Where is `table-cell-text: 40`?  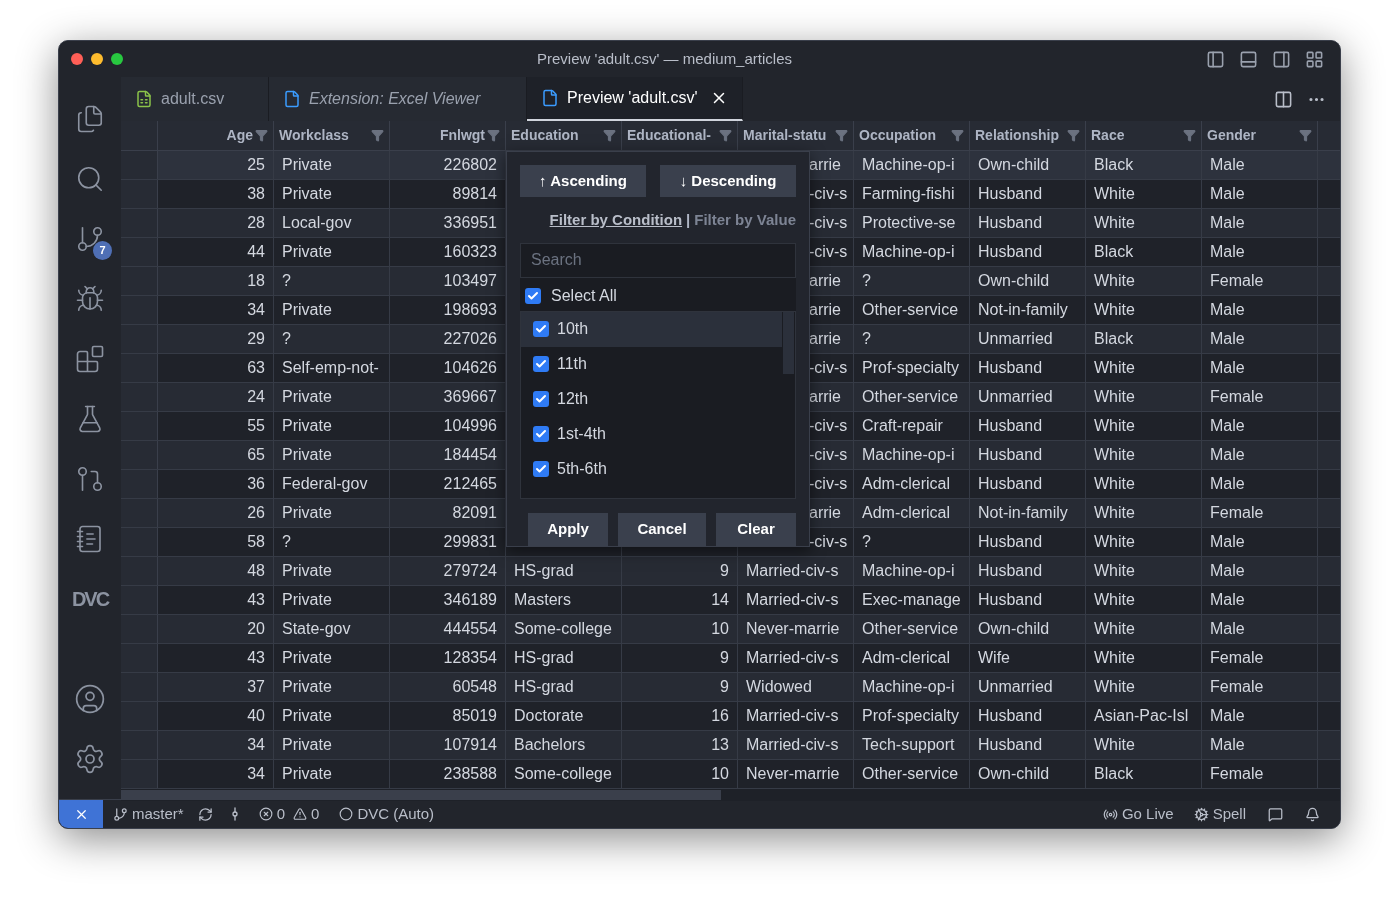
table-cell-text: 40 is located at coordinates (256, 716).